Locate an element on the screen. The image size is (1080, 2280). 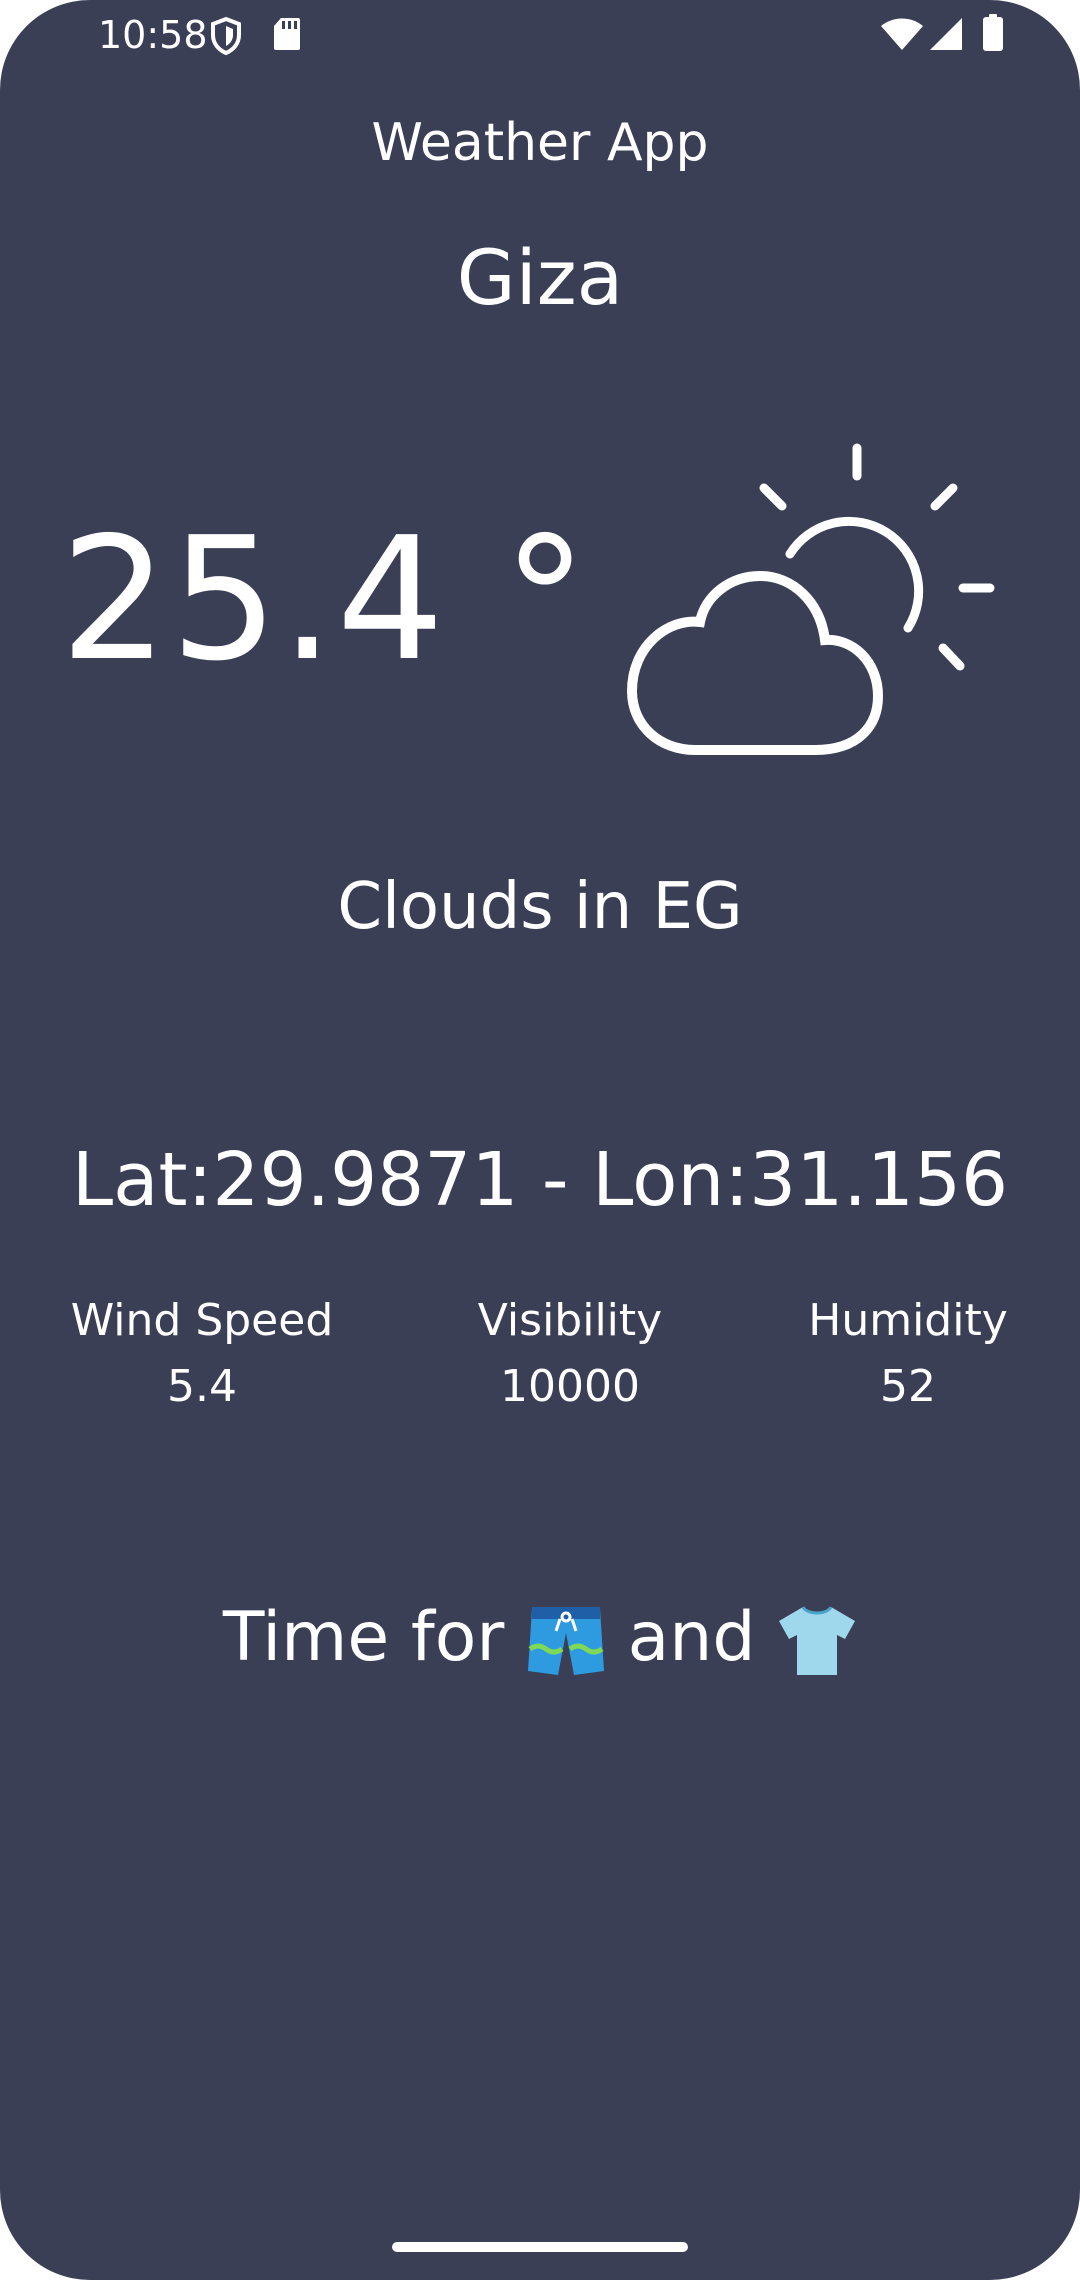
coordinates: Lat:29.9871 - Lon:31.156 is located at coordinates (540, 1180).